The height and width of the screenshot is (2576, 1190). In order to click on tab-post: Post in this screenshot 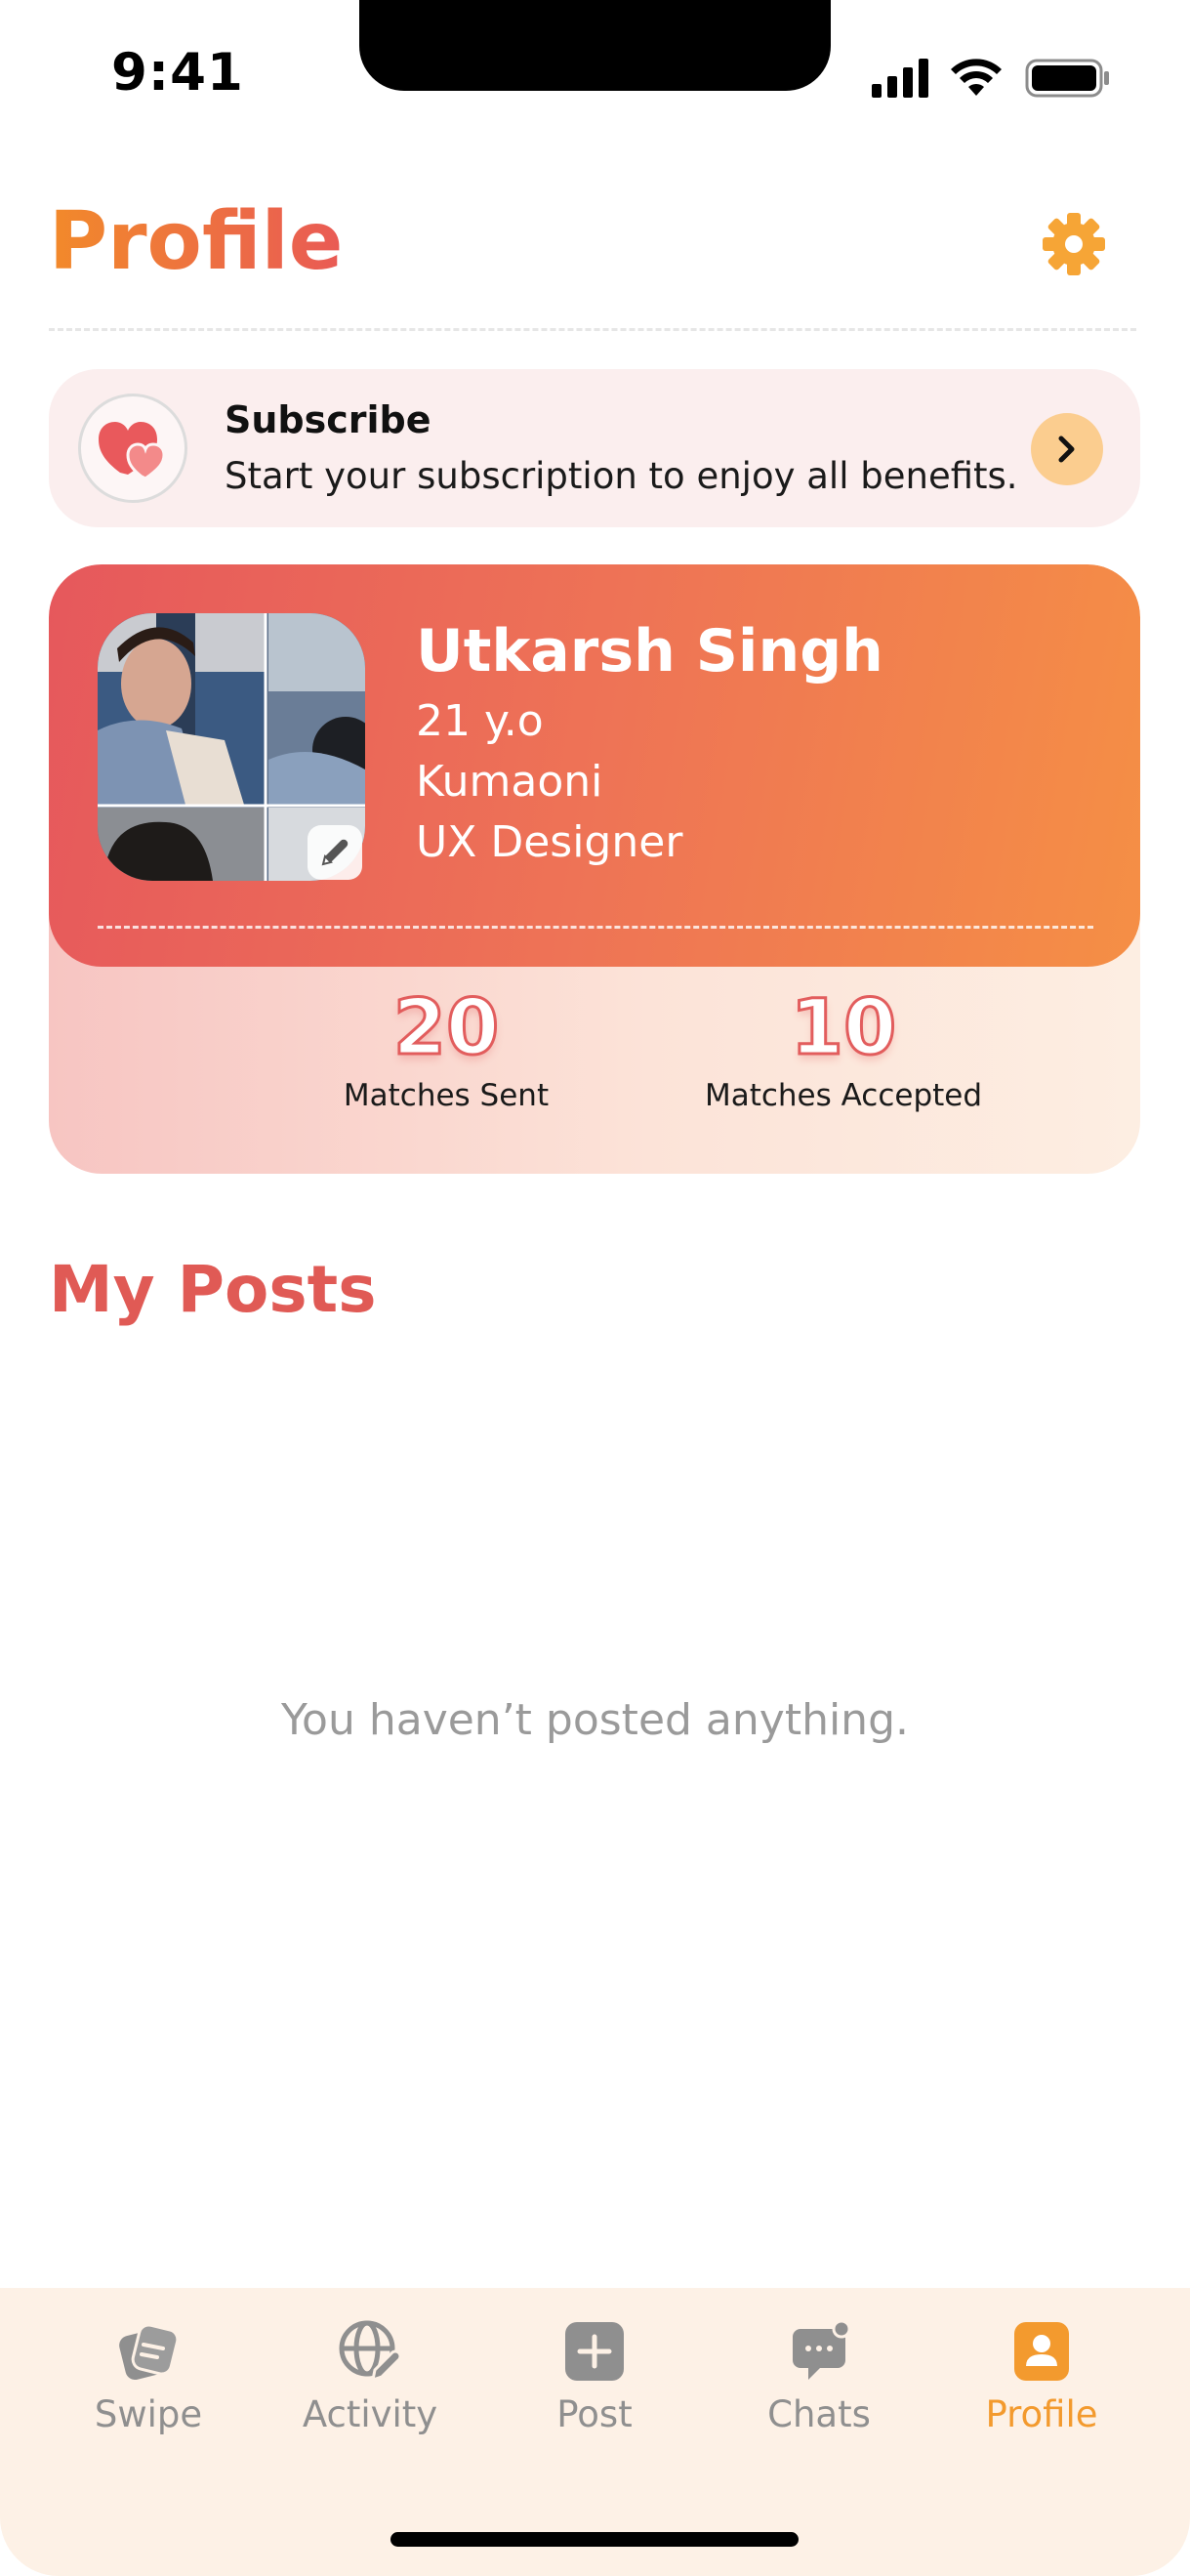, I will do `click(594, 2377)`.